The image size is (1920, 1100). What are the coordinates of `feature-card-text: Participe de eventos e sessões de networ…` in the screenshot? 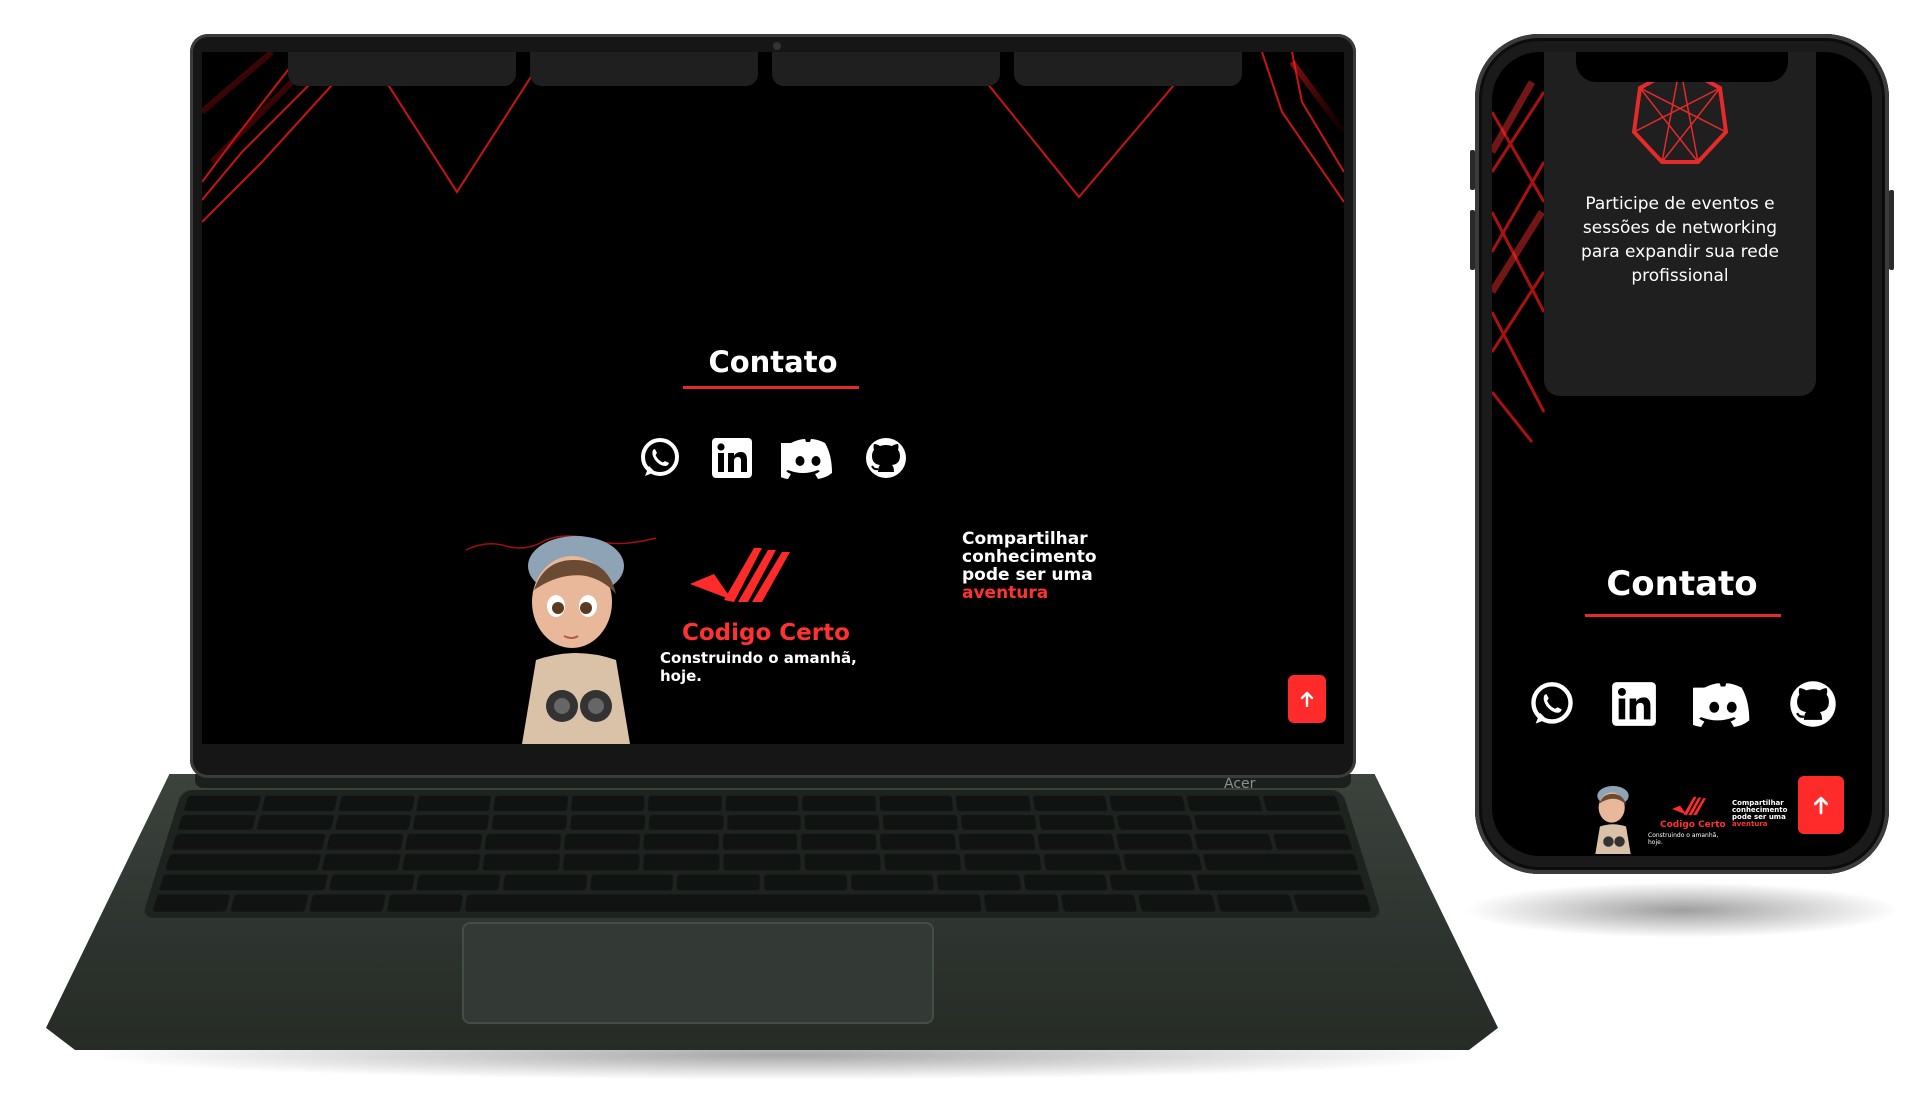 It's located at (1680, 240).